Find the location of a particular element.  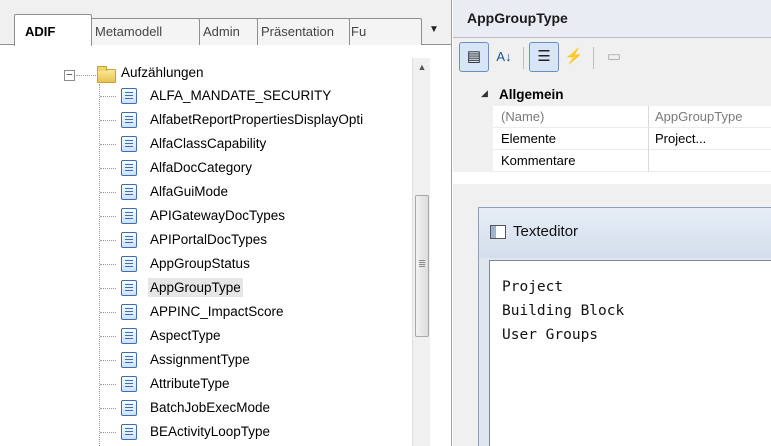

tree-item-label: ALFA_MANDATE_SECURITY is located at coordinates (241, 95).